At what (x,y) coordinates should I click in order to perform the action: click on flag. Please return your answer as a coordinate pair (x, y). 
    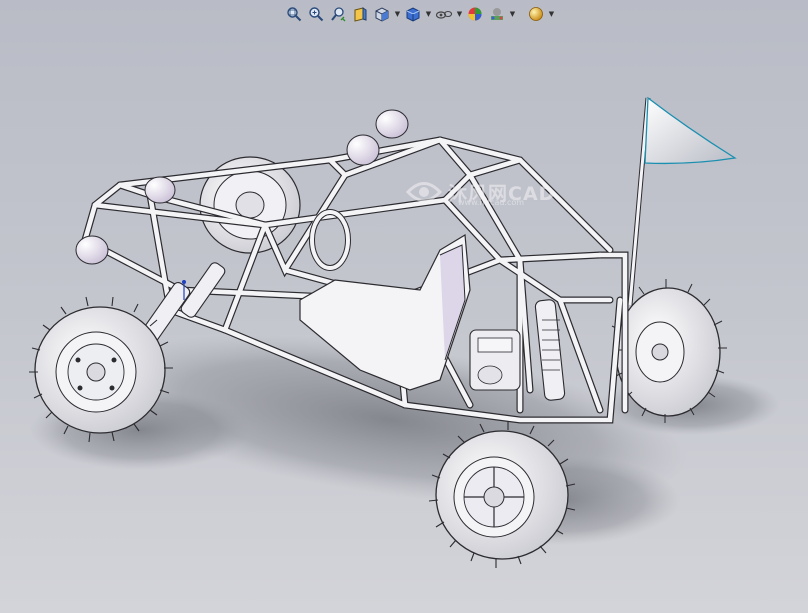
    Looking at the image, I should click on (682, 201).